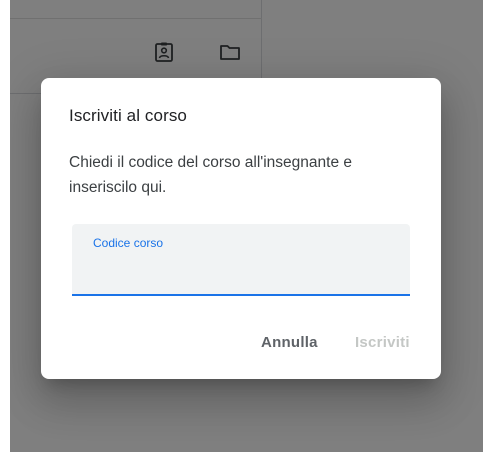 Image resolution: width=483 pixels, height=452 pixels. I want to click on class-code-field: Codice corso, so click(241, 260).